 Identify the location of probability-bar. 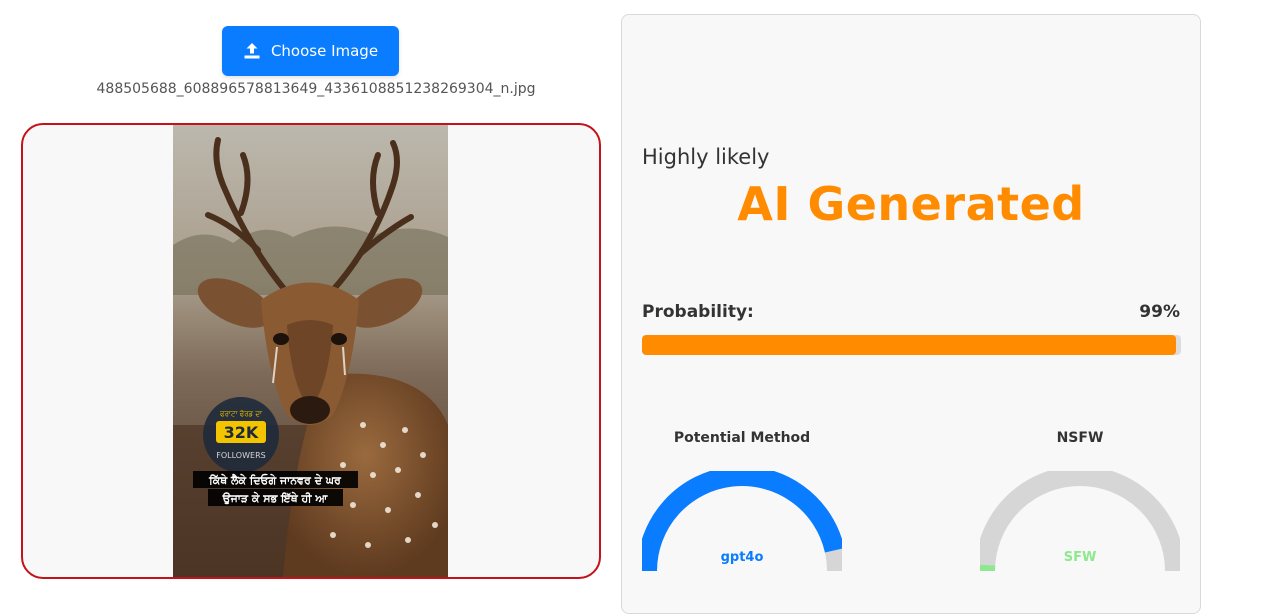
(911, 345).